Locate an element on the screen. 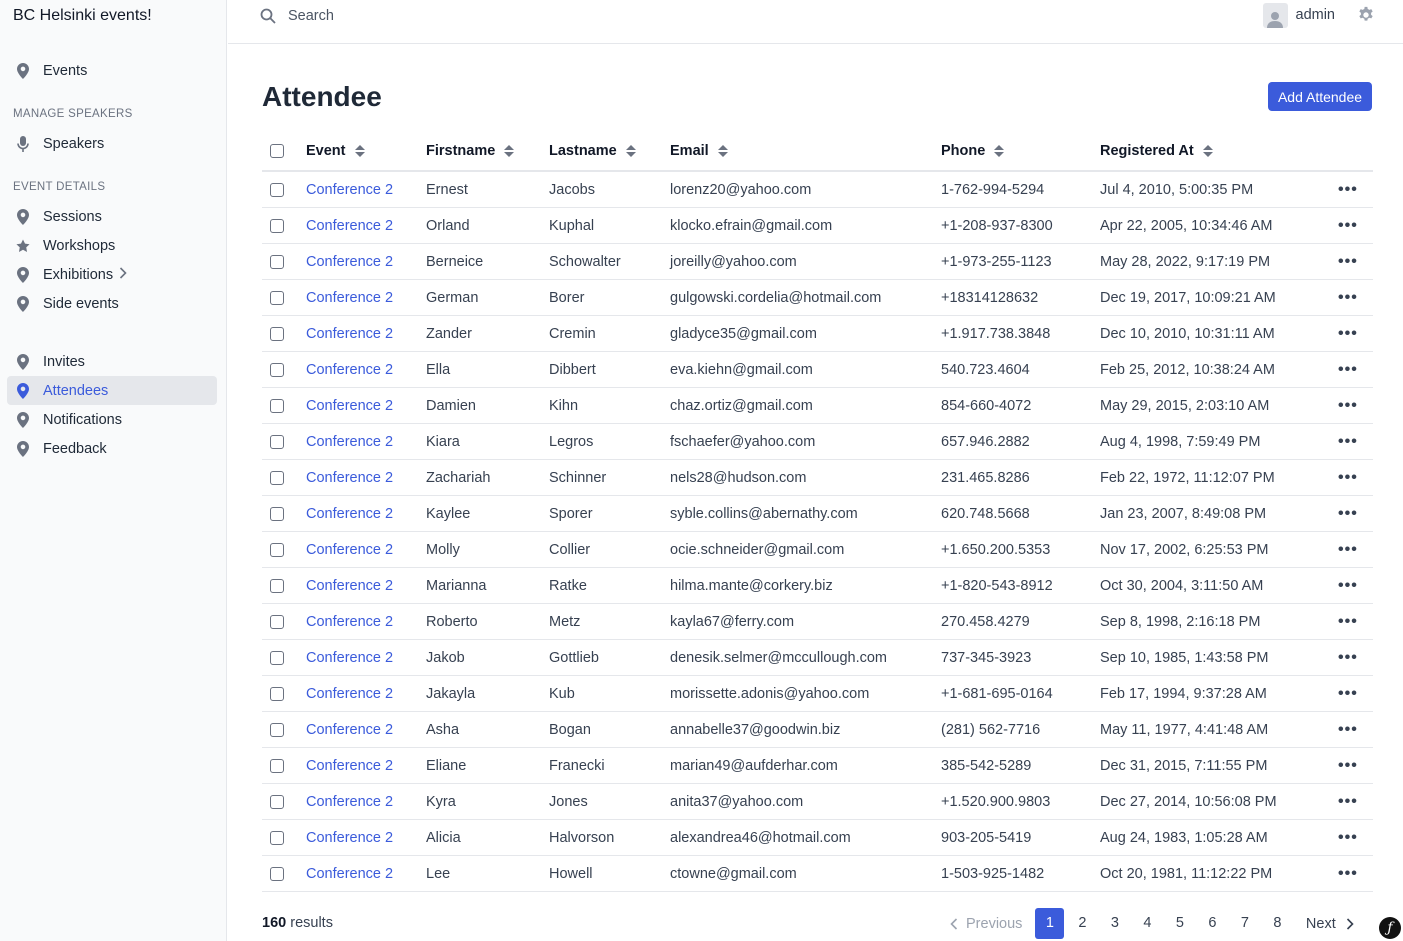 The width and height of the screenshot is (1403, 941). column-header-firstname: Firstname is located at coordinates (470, 150).